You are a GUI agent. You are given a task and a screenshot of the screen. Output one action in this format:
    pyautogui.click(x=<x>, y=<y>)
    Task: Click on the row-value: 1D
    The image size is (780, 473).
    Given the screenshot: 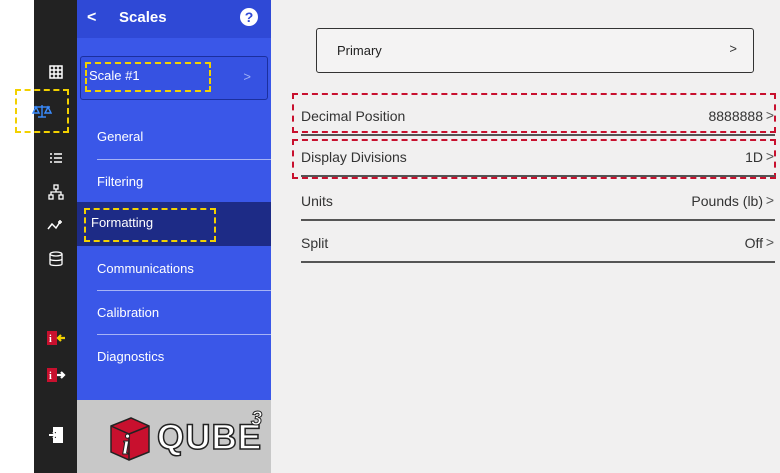 What is the action you would take?
    pyautogui.click(x=754, y=157)
    